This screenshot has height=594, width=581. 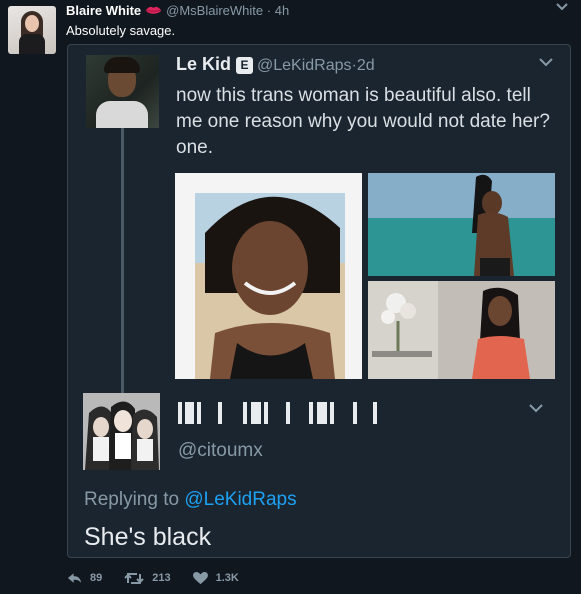 I want to click on quoted-author-name: Le Kid, so click(x=203, y=64).